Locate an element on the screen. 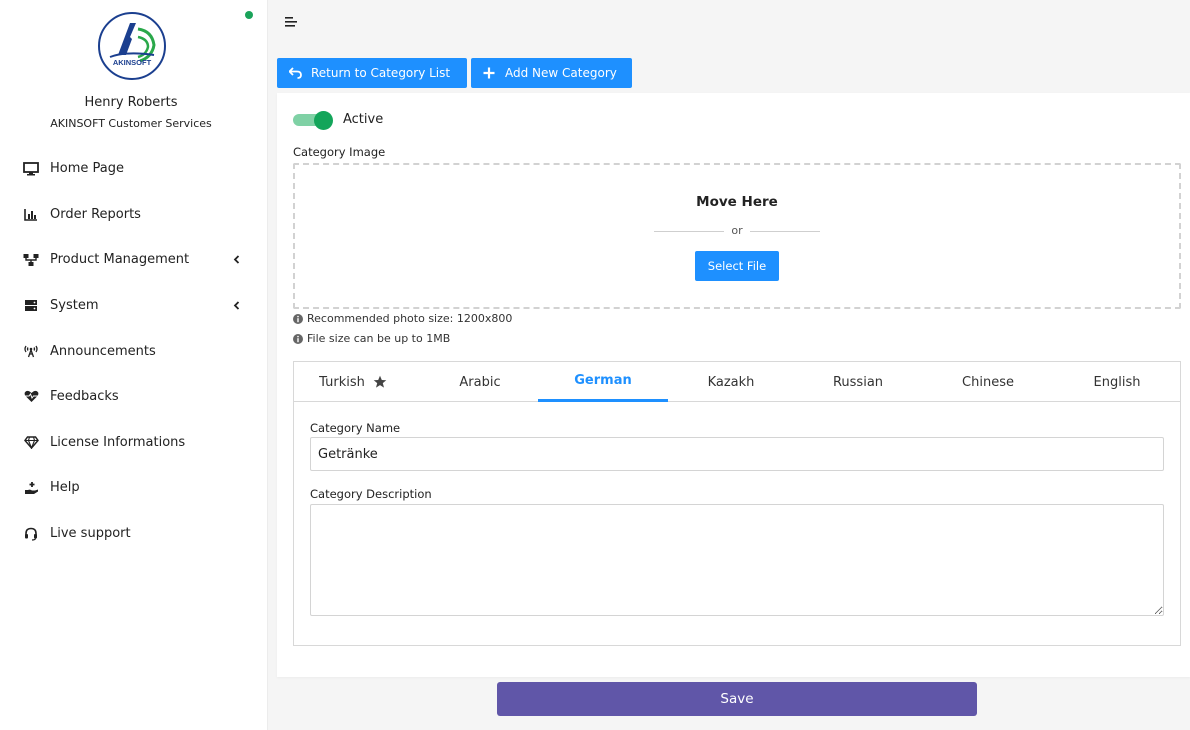 This screenshot has width=1190, height=730. tab-label: German is located at coordinates (603, 380).